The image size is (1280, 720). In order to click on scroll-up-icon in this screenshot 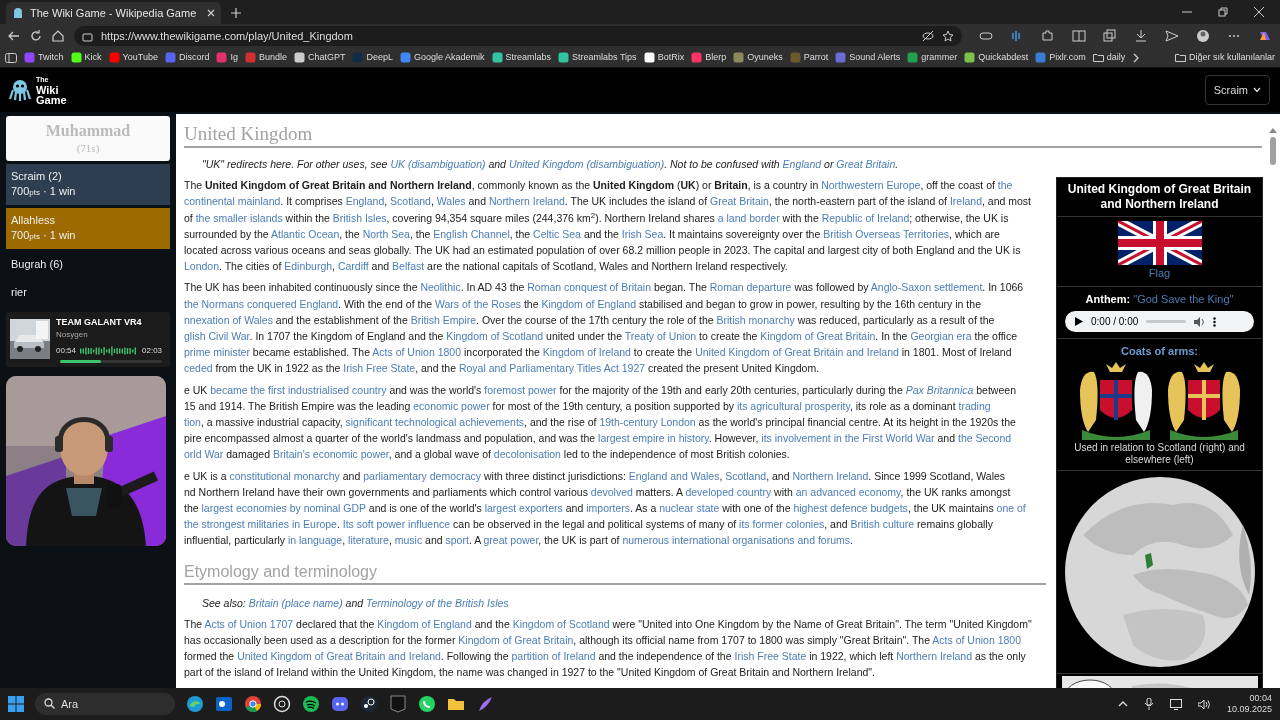, I will do `click(1272, 130)`.